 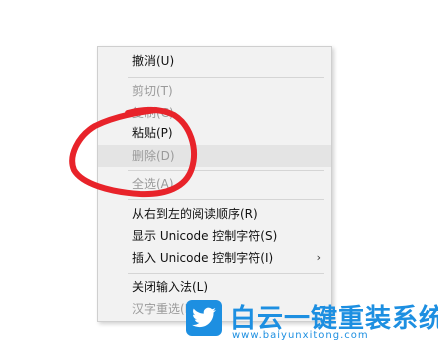 I want to click on menu-item-paste-label: 粘贴(P), so click(x=152, y=133).